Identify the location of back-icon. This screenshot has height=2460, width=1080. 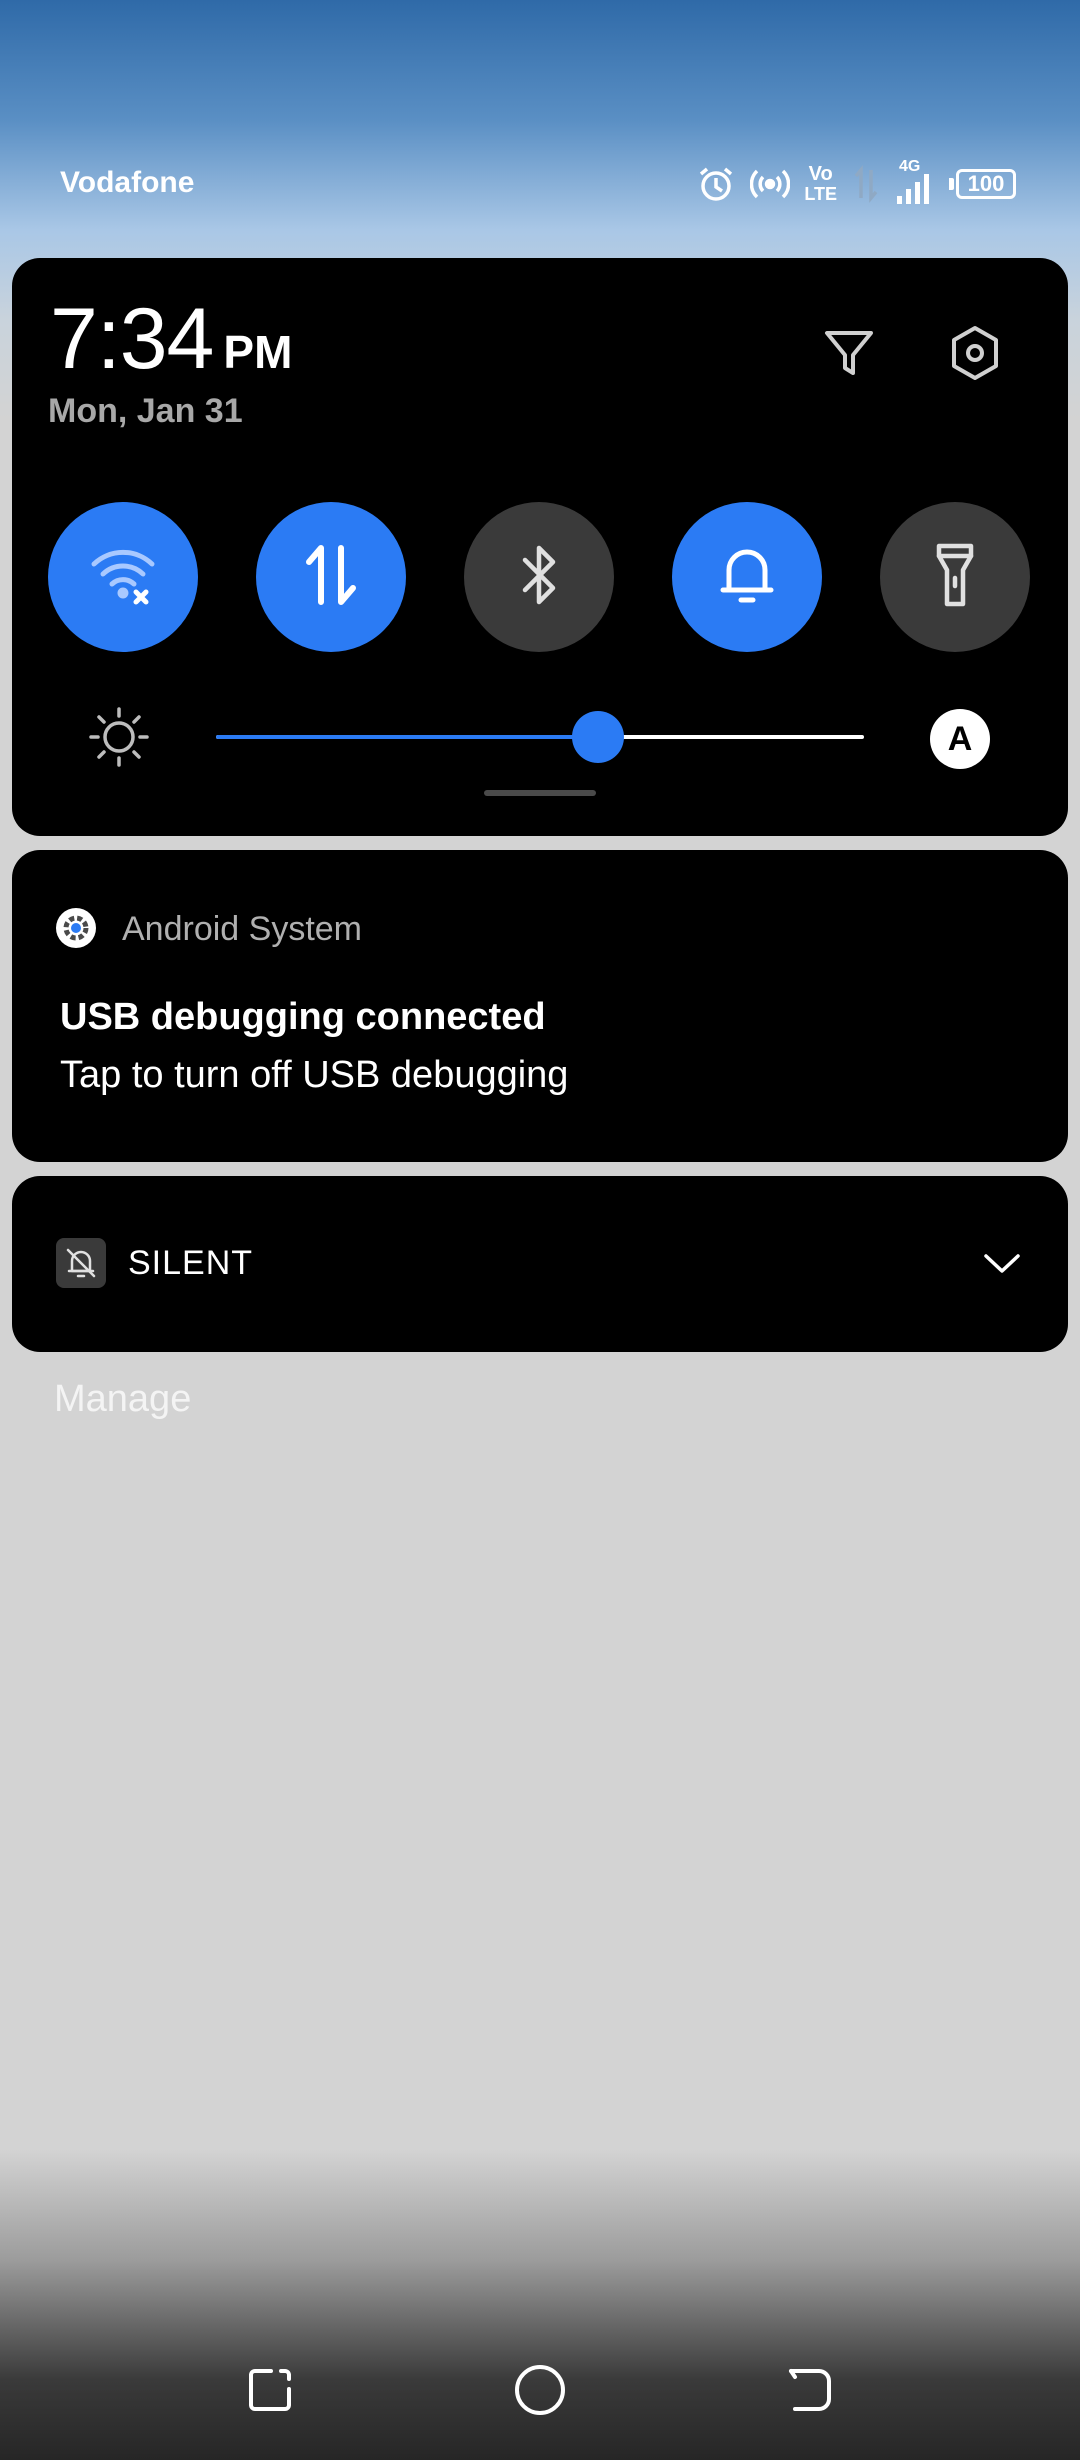
(810, 2390).